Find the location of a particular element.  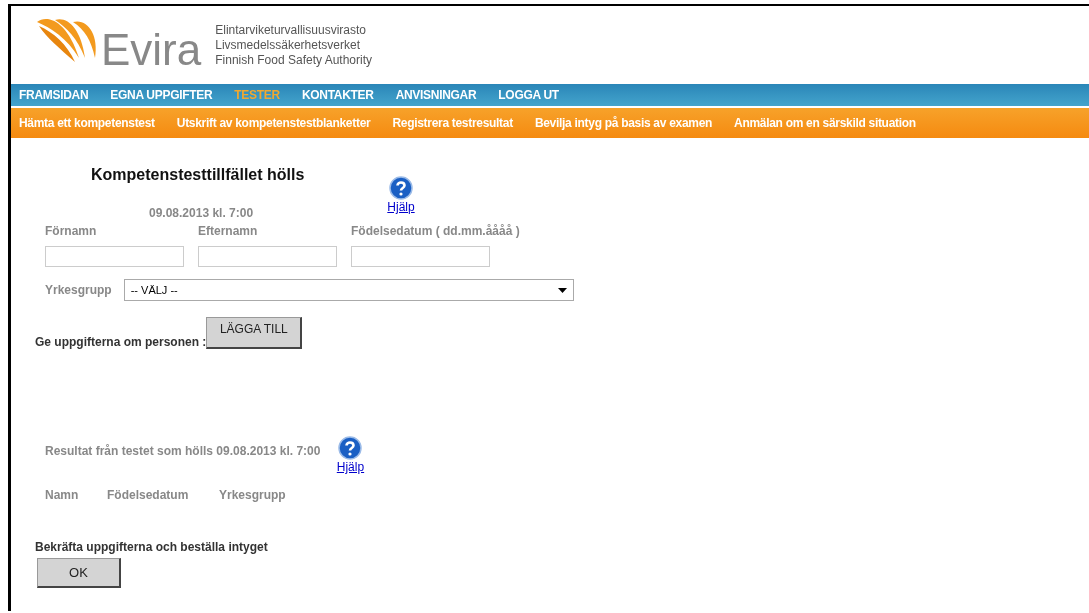

confirm-prompt: Bekräfta uppgifterna och beställa intyget is located at coordinates (151, 547).